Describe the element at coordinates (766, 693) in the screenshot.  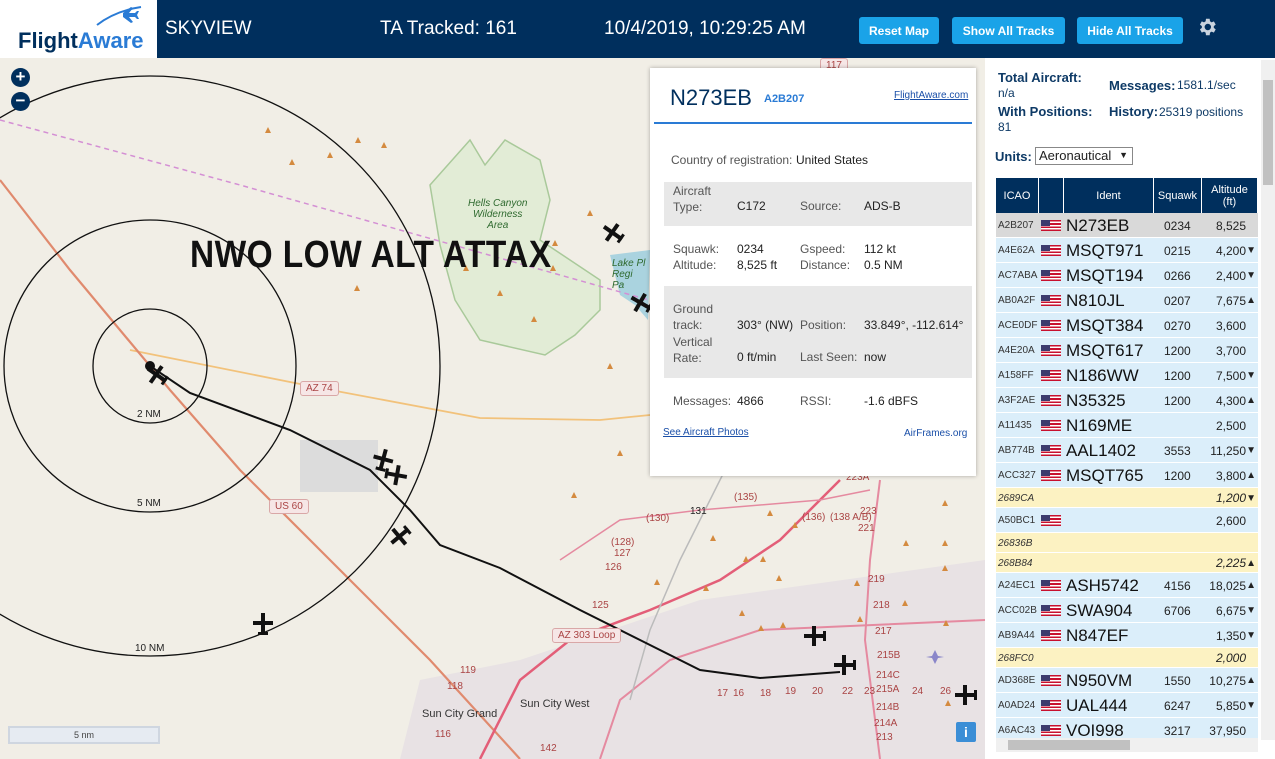
I see `road-number: 18` at that location.